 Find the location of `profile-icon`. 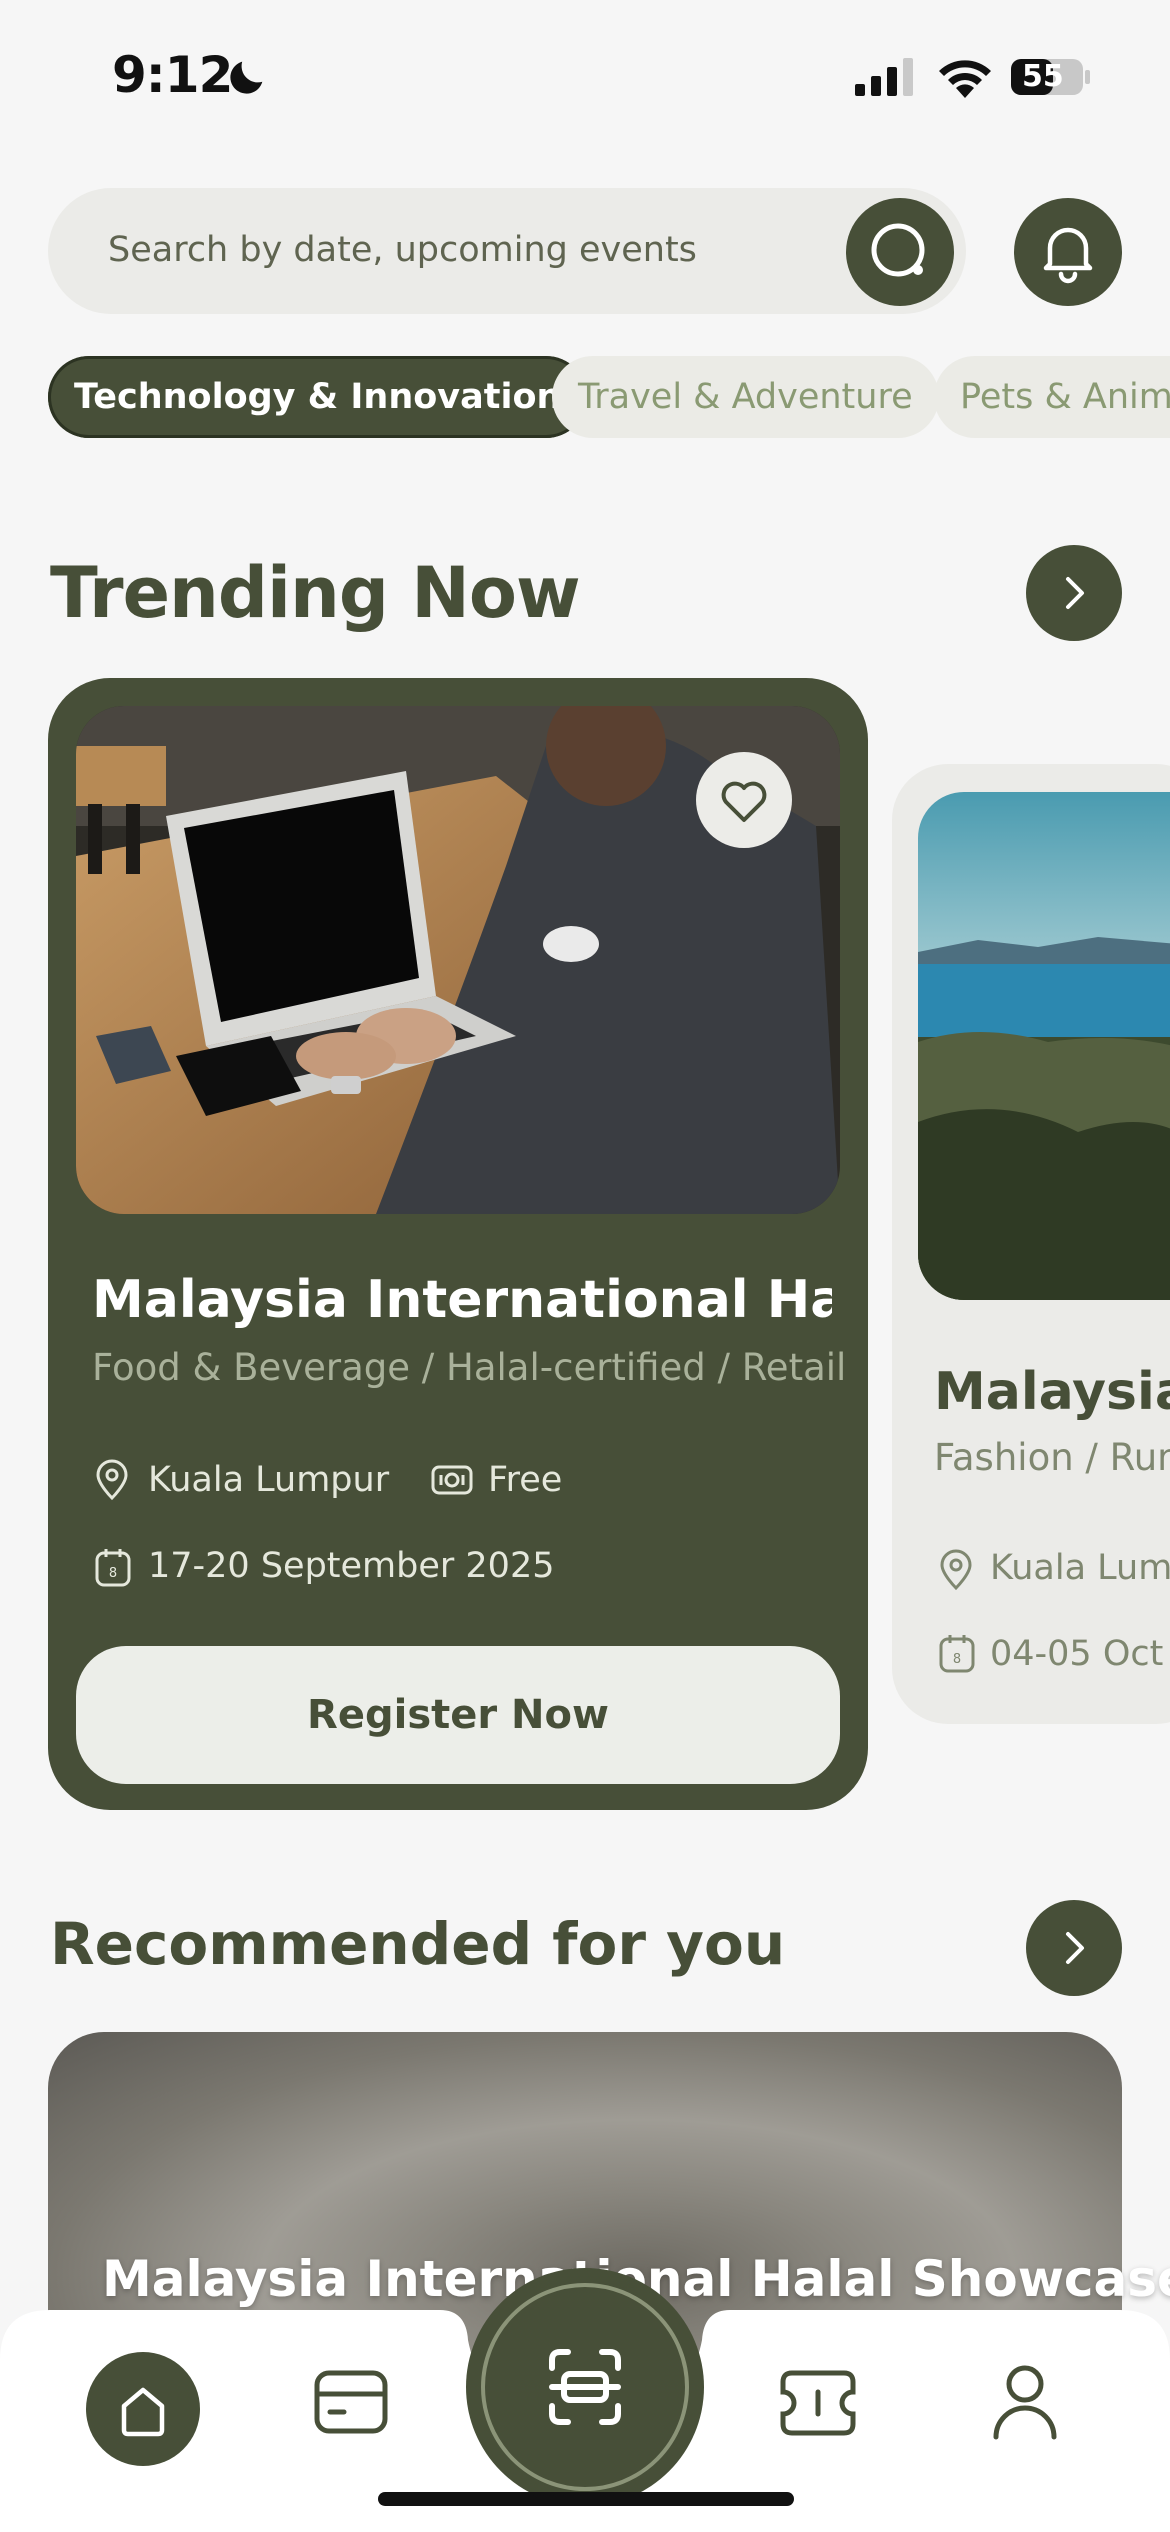

profile-icon is located at coordinates (1025, 2402).